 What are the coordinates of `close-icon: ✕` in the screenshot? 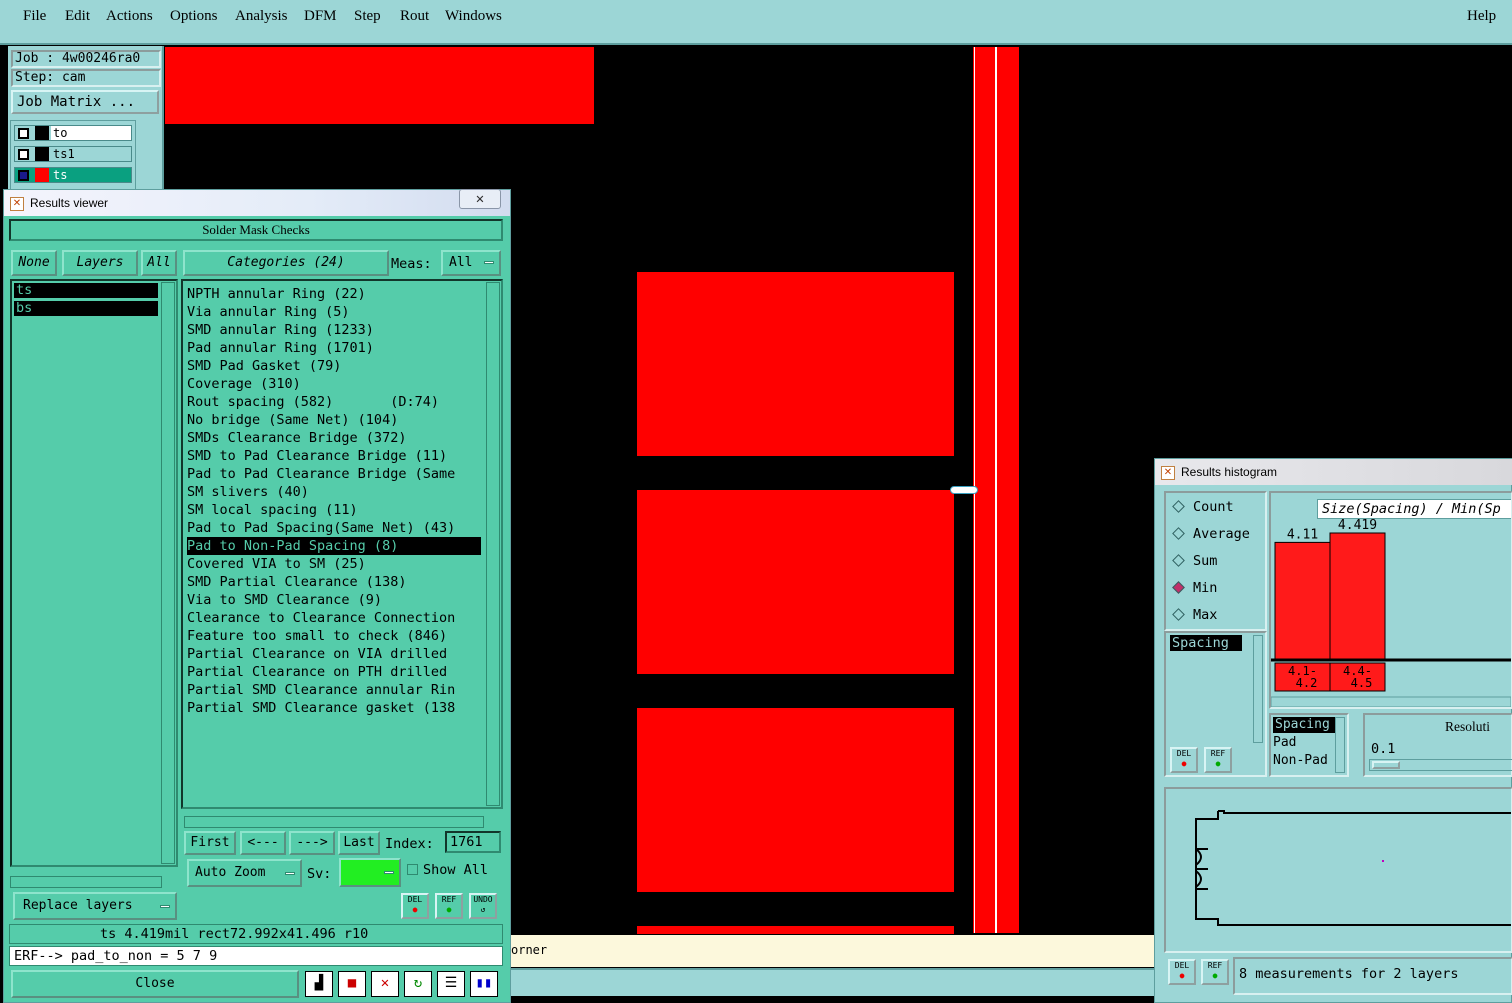 It's located at (480, 199).